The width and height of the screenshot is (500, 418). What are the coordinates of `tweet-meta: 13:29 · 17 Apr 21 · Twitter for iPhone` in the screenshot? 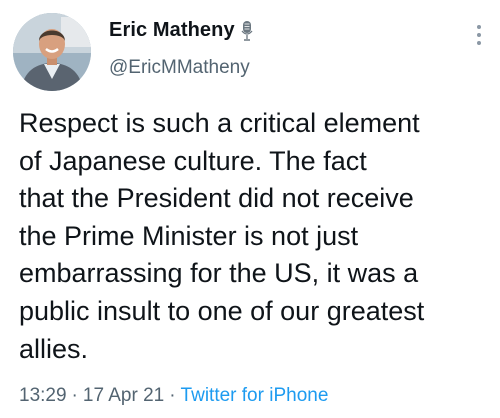 It's located at (173, 396).